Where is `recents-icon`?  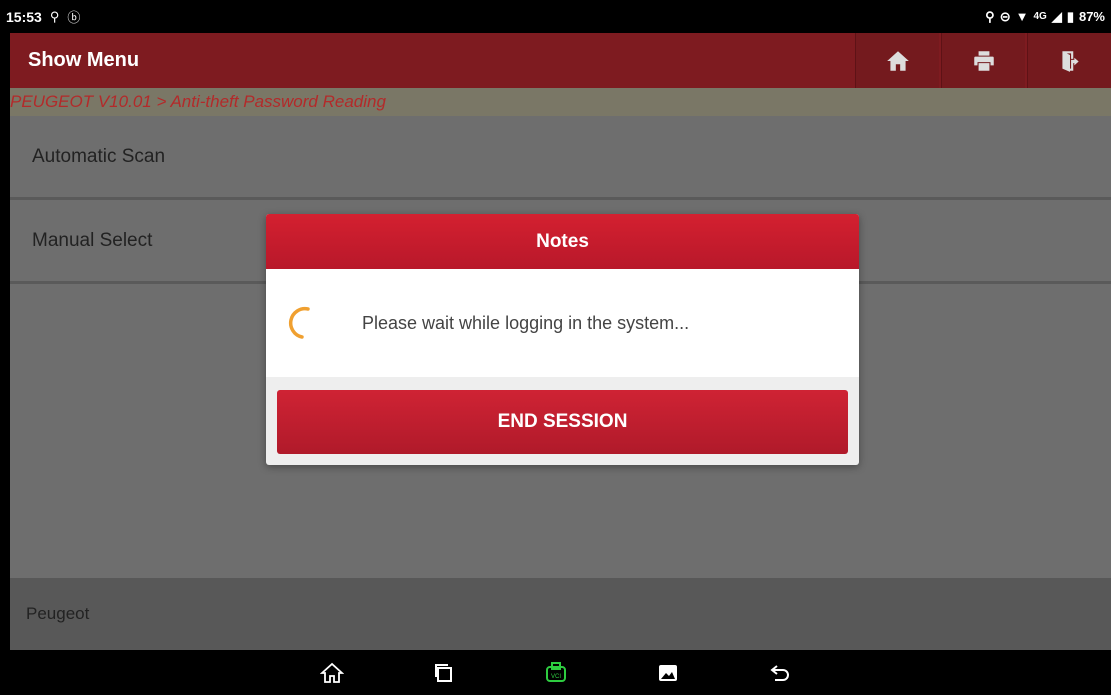
recents-icon is located at coordinates (443, 672).